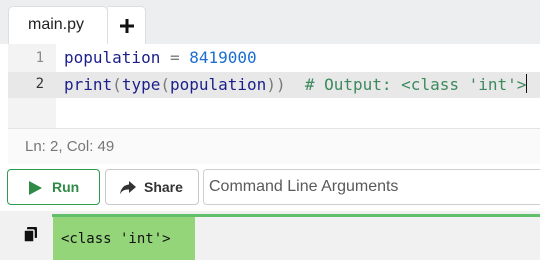 This screenshot has width=540, height=260. Describe the element at coordinates (128, 188) in the screenshot. I see `share-arrow-icon` at that location.